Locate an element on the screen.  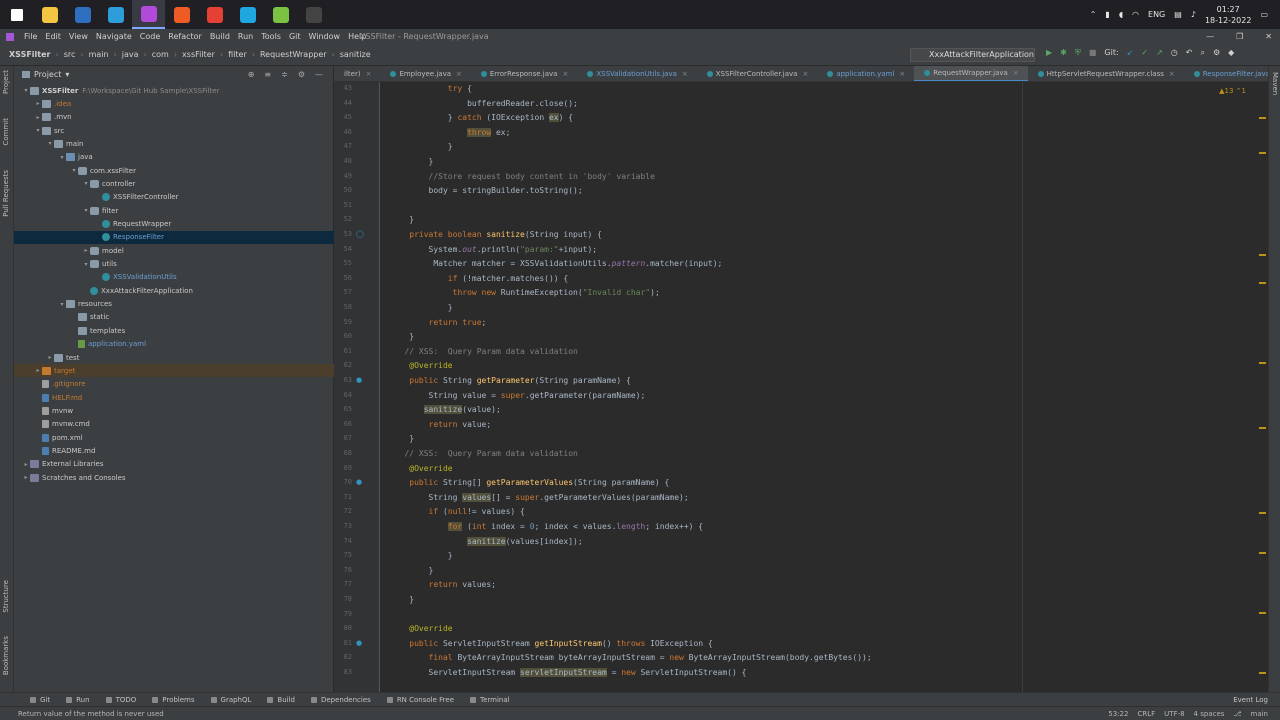
tool-window-graphql: GraphQL is located at coordinates (231, 700).